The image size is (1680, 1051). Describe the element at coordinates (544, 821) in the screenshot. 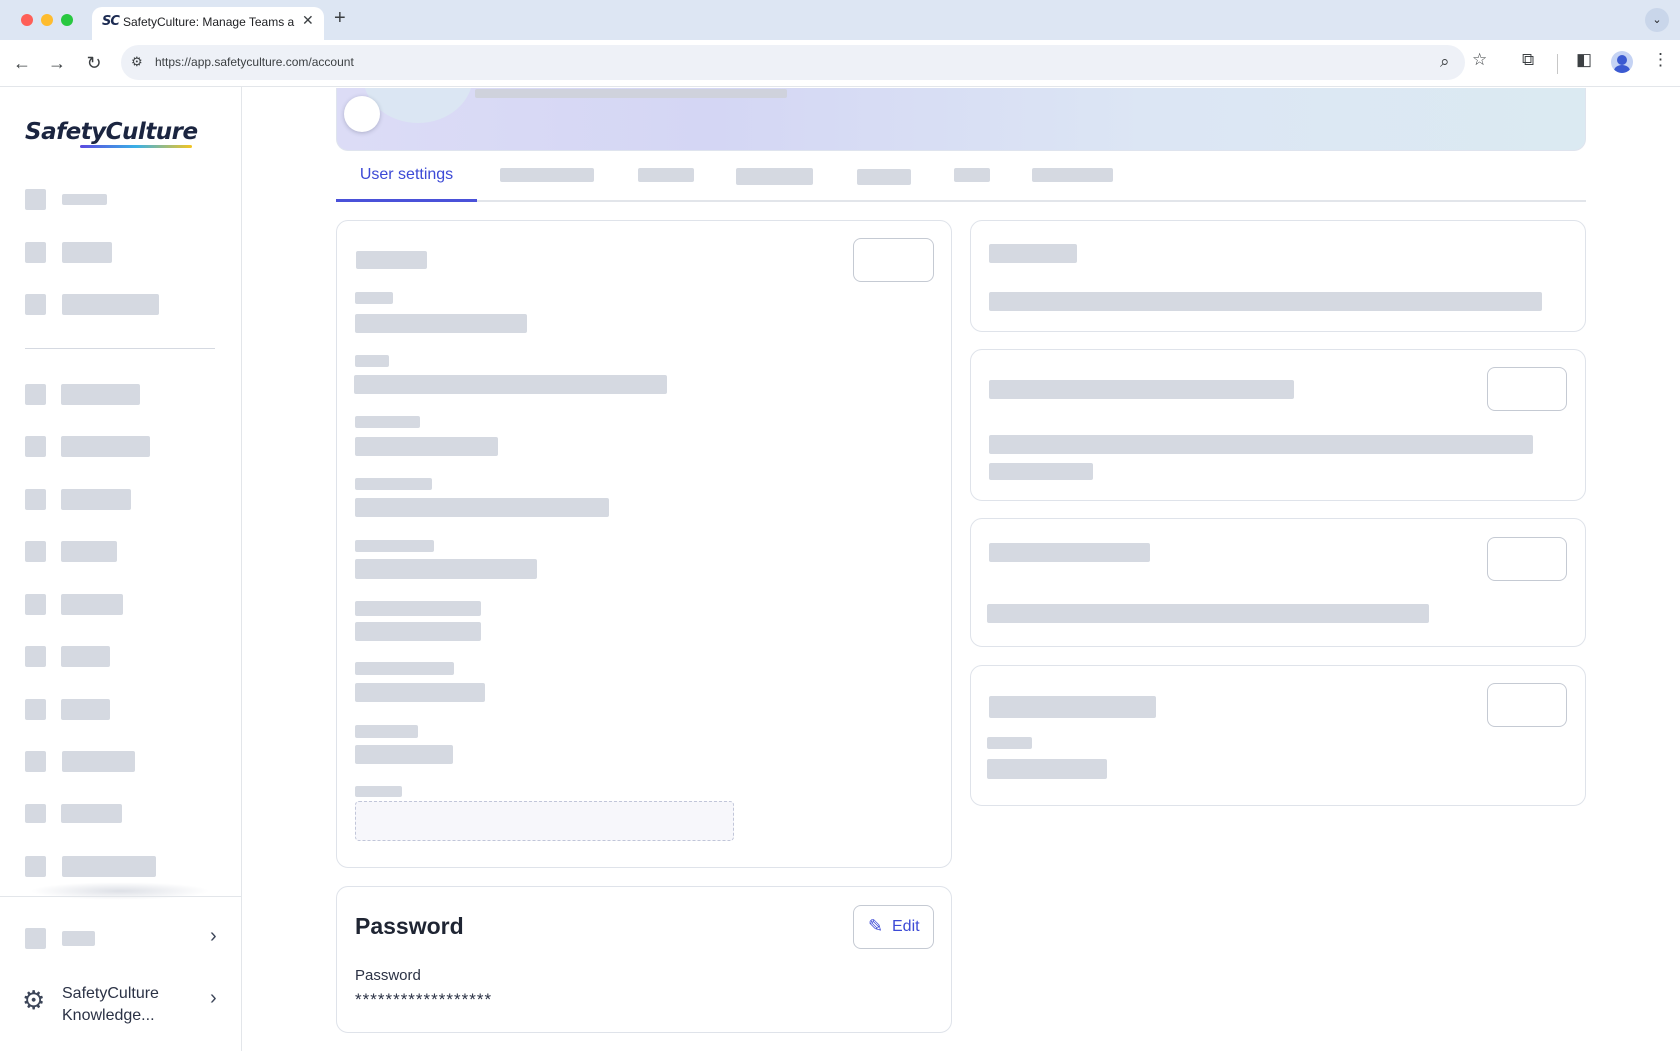

I see `upload-dropzone` at that location.